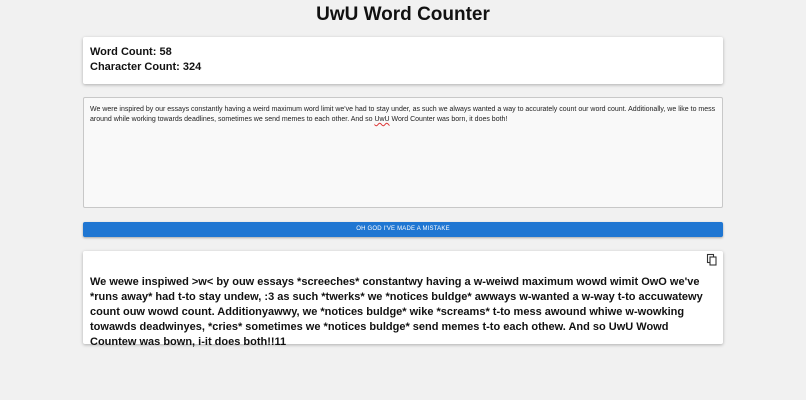 This screenshot has height=400, width=806. Describe the element at coordinates (192, 67) in the screenshot. I see `character-count-value: 324` at that location.